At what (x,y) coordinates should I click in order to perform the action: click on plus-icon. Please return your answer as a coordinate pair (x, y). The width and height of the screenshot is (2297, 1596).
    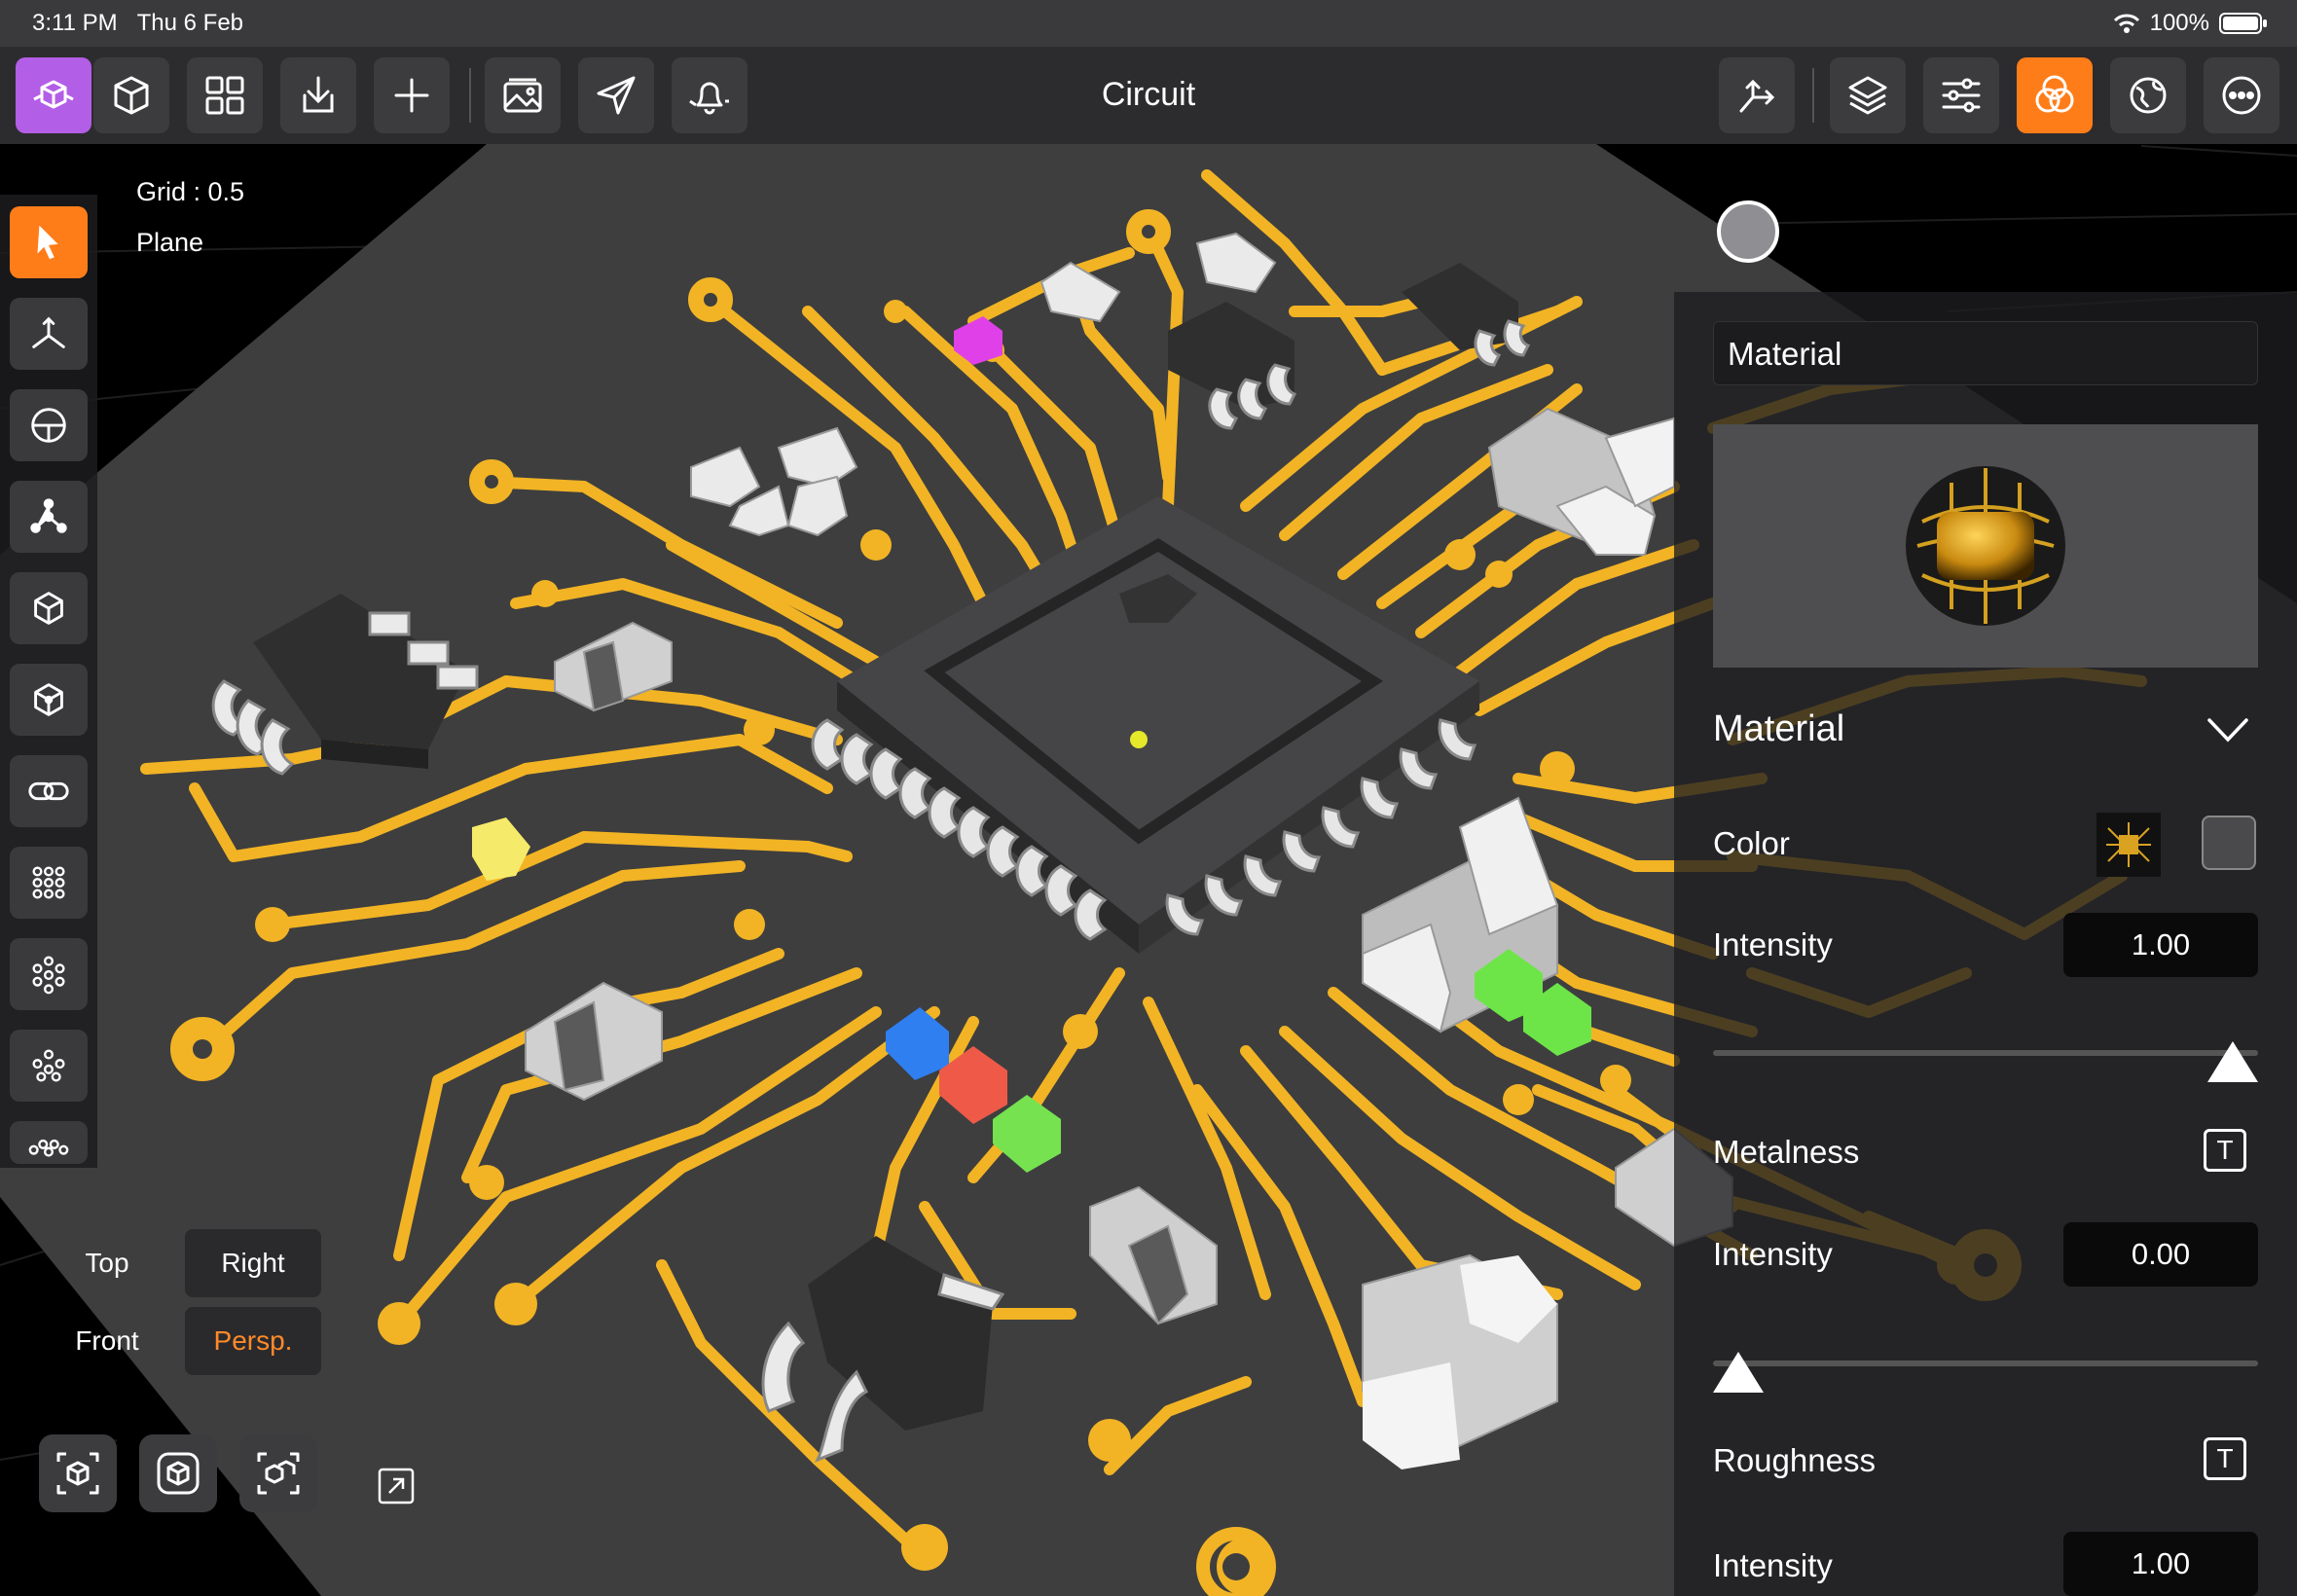
    Looking at the image, I should click on (411, 95).